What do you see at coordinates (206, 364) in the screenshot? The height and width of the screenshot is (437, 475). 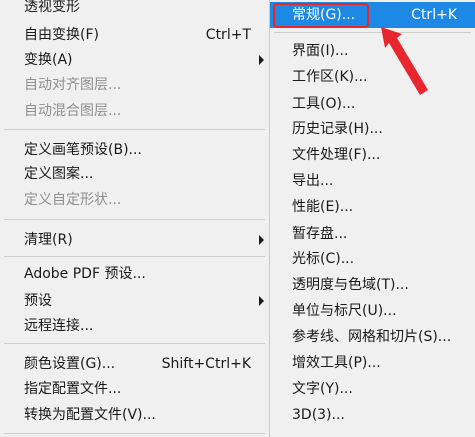 I see `shortcut-label: Shift+Ctrl+K` at bounding box center [206, 364].